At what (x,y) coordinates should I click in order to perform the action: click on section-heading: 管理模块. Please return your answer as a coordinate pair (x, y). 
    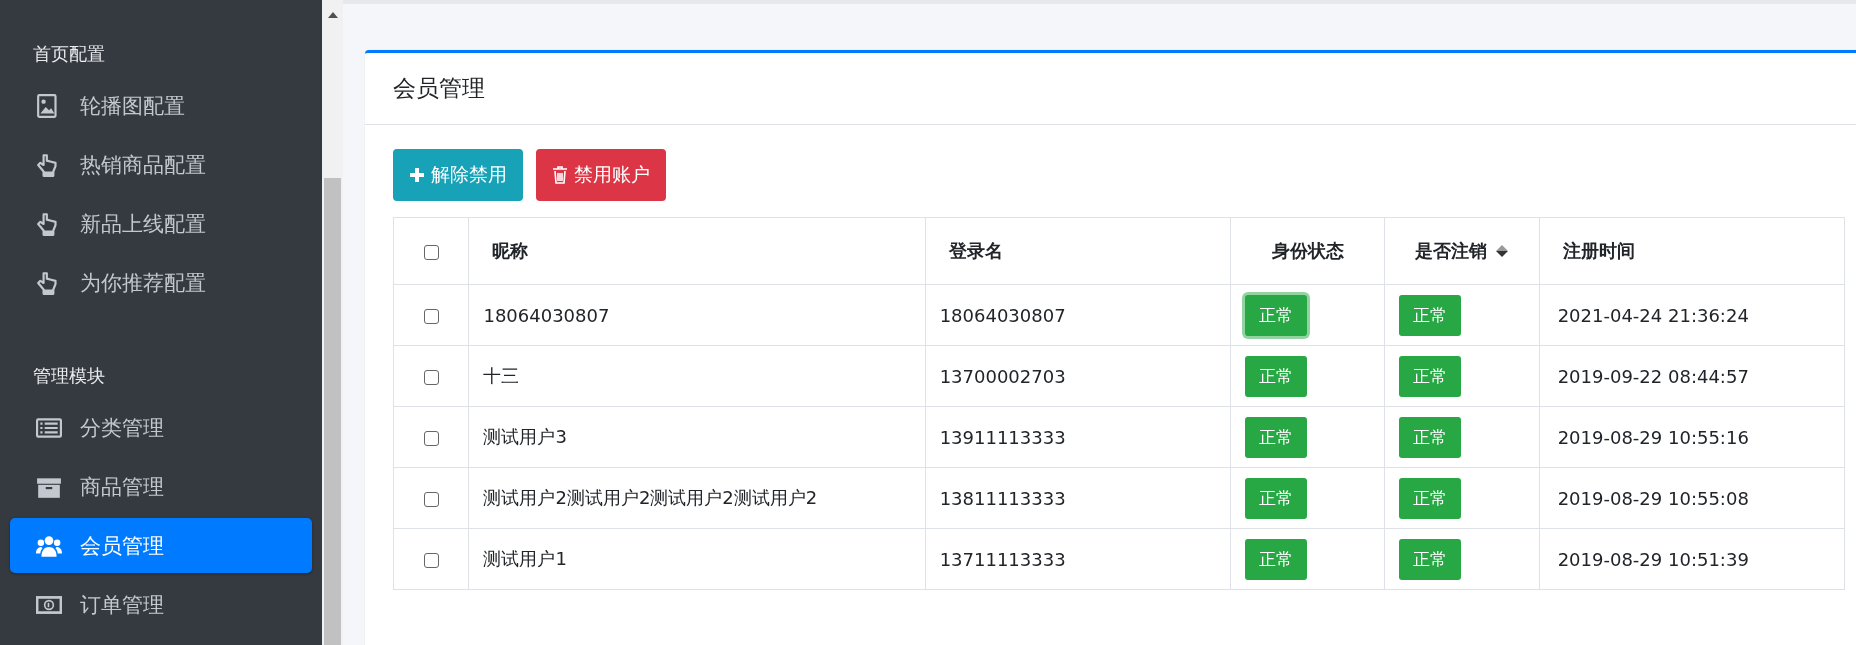
    Looking at the image, I should click on (68, 376).